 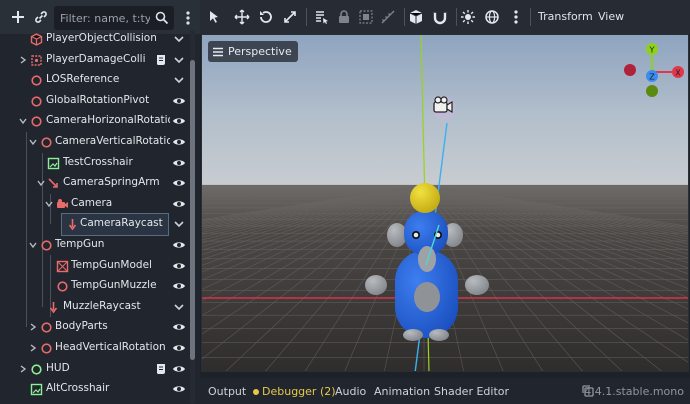 What do you see at coordinates (416, 17) in the screenshot?
I see `snap-object-button` at bounding box center [416, 17].